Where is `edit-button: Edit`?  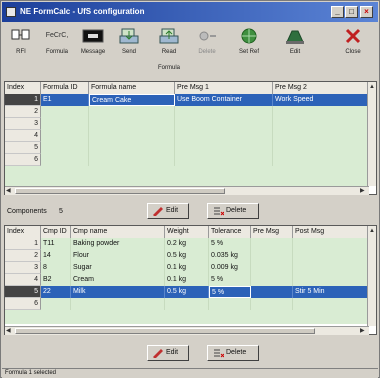 edit-button: Edit is located at coordinates (295, 46).